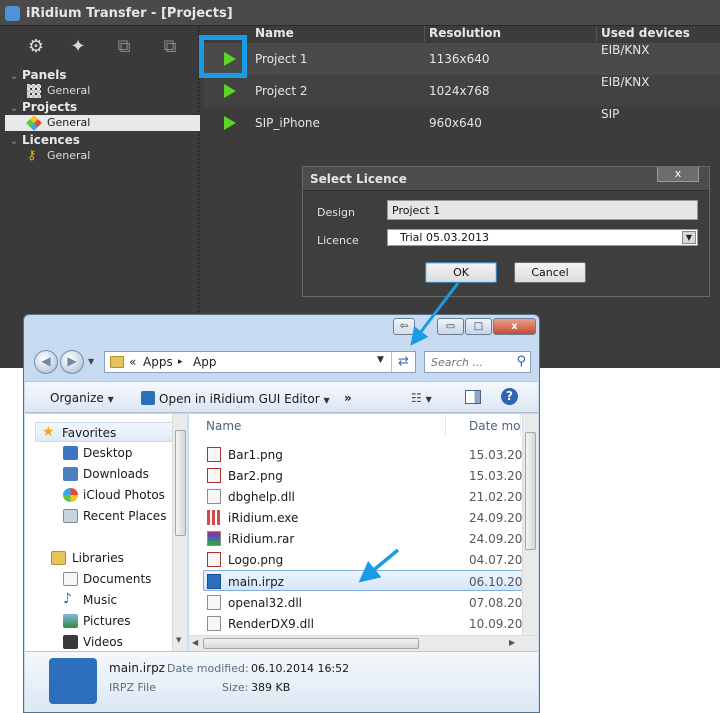 The height and width of the screenshot is (713, 720). I want to click on address-dropdown-icon: ▼, so click(380, 360).